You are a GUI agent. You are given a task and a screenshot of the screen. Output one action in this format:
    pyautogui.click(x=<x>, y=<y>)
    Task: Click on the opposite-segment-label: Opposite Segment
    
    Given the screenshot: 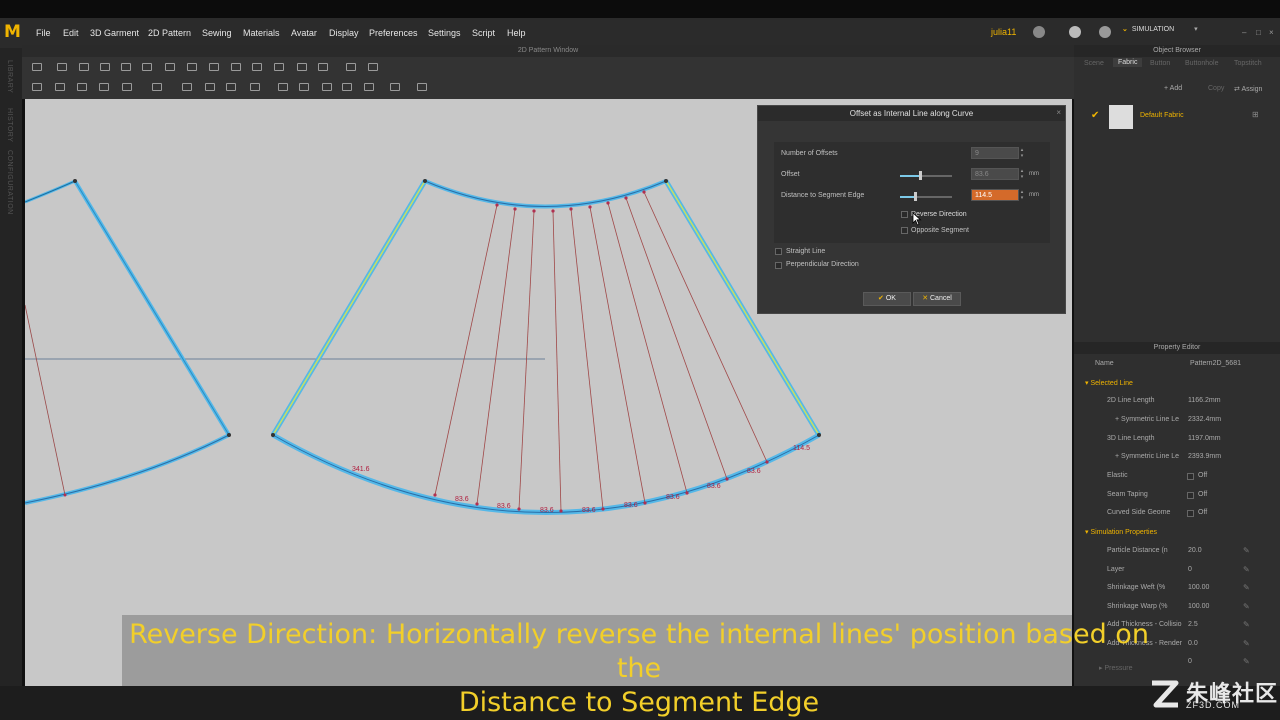 What is the action you would take?
    pyautogui.click(x=940, y=230)
    